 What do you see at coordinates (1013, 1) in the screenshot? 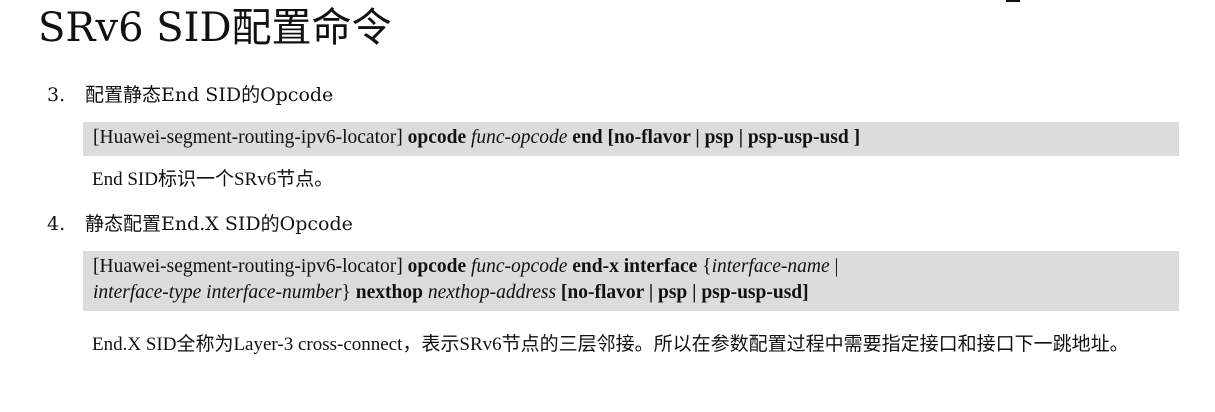
I see `decorative-mark` at bounding box center [1013, 1].